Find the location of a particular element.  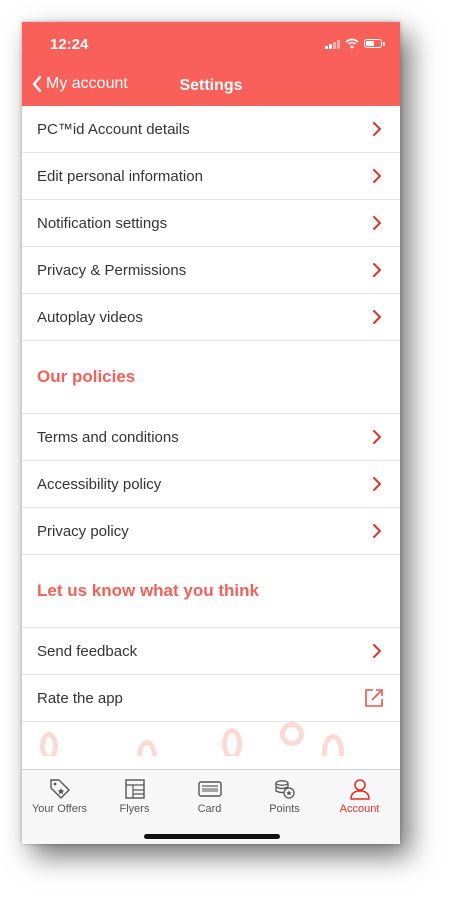

policy-item-label: Privacy policy is located at coordinates (83, 531).